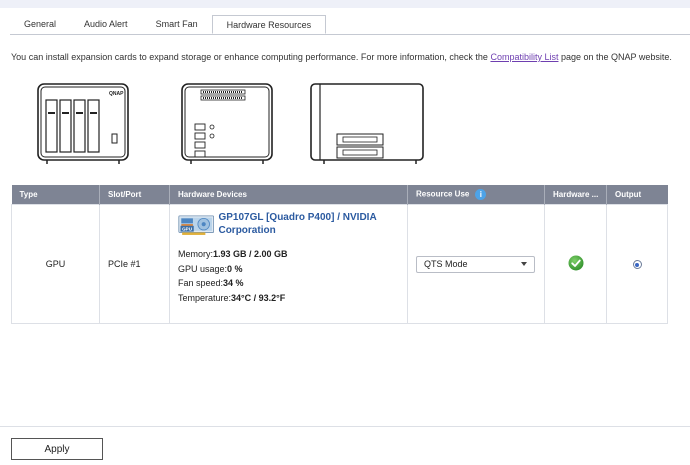 The width and height of the screenshot is (690, 465). What do you see at coordinates (55, 264) in the screenshot?
I see `cell-type: GPU` at bounding box center [55, 264].